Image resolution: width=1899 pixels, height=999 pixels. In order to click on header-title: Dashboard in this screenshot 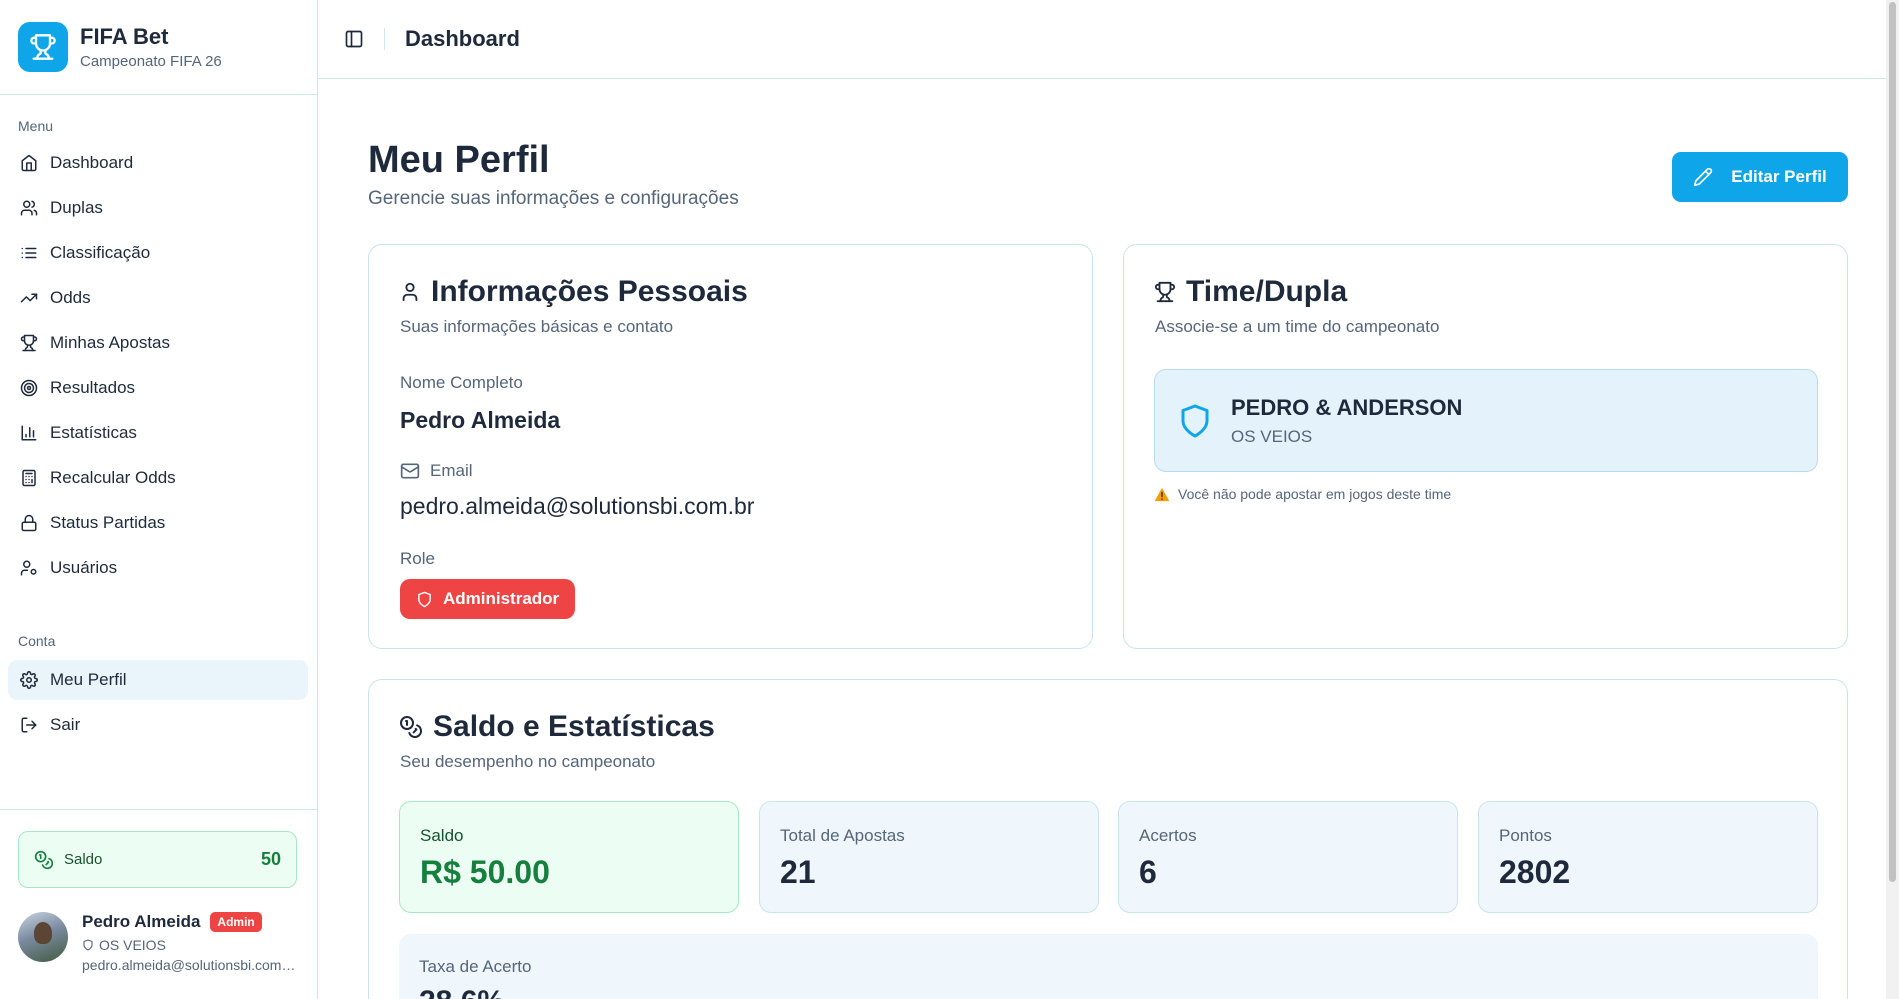, I will do `click(462, 38)`.